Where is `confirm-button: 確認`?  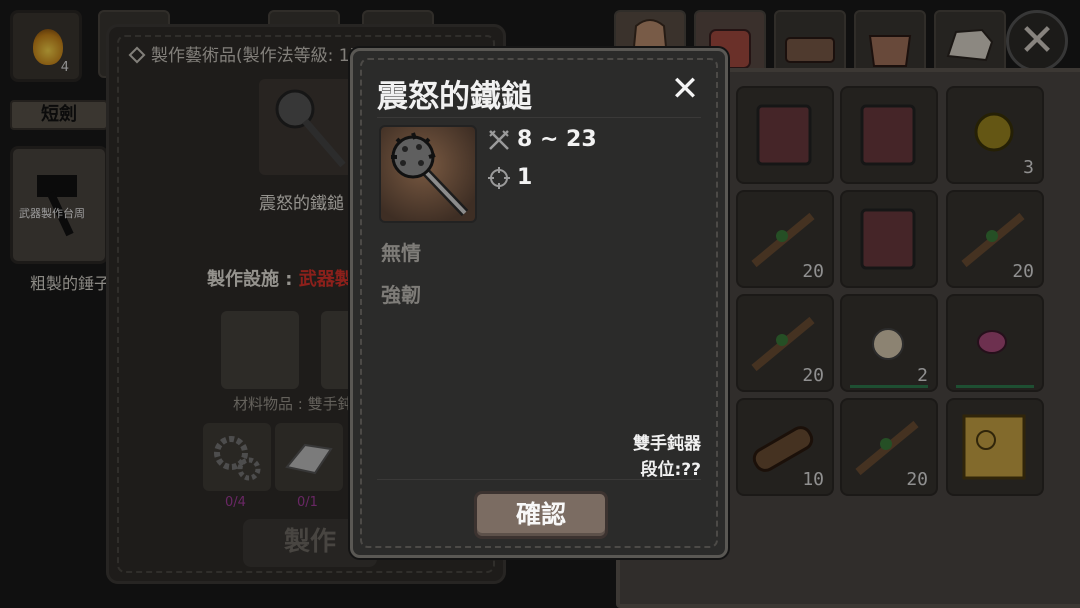
confirm-button: 確認 is located at coordinates (541, 515).